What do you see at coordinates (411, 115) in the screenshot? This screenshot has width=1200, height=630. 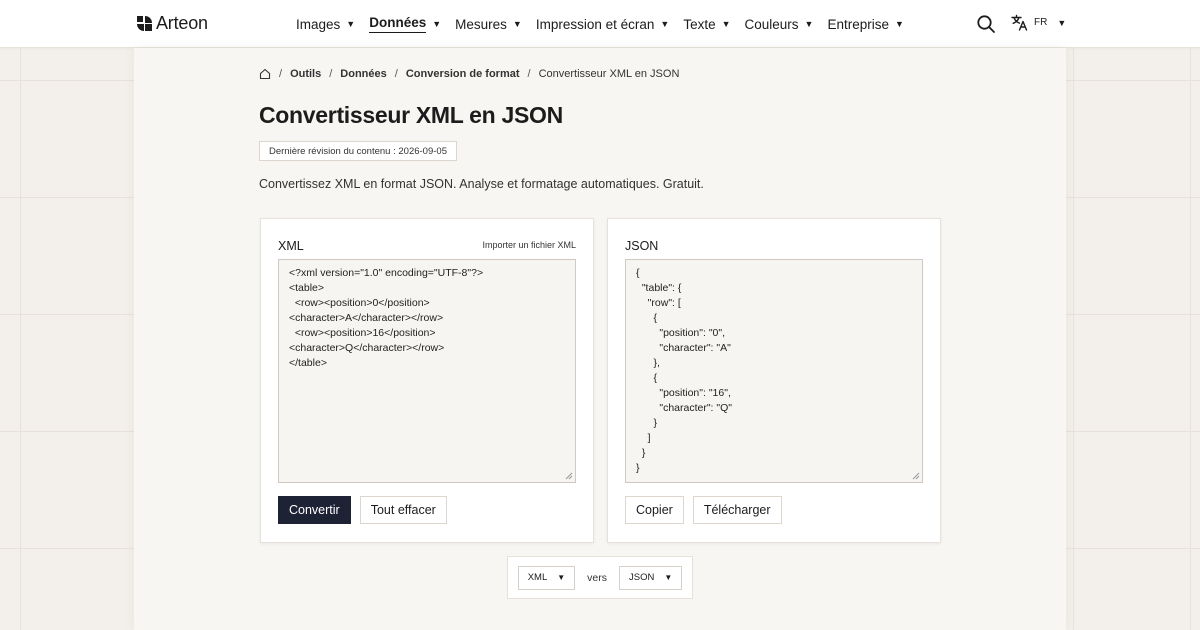 I see `page-title: Convertisseur XML en JSON` at bounding box center [411, 115].